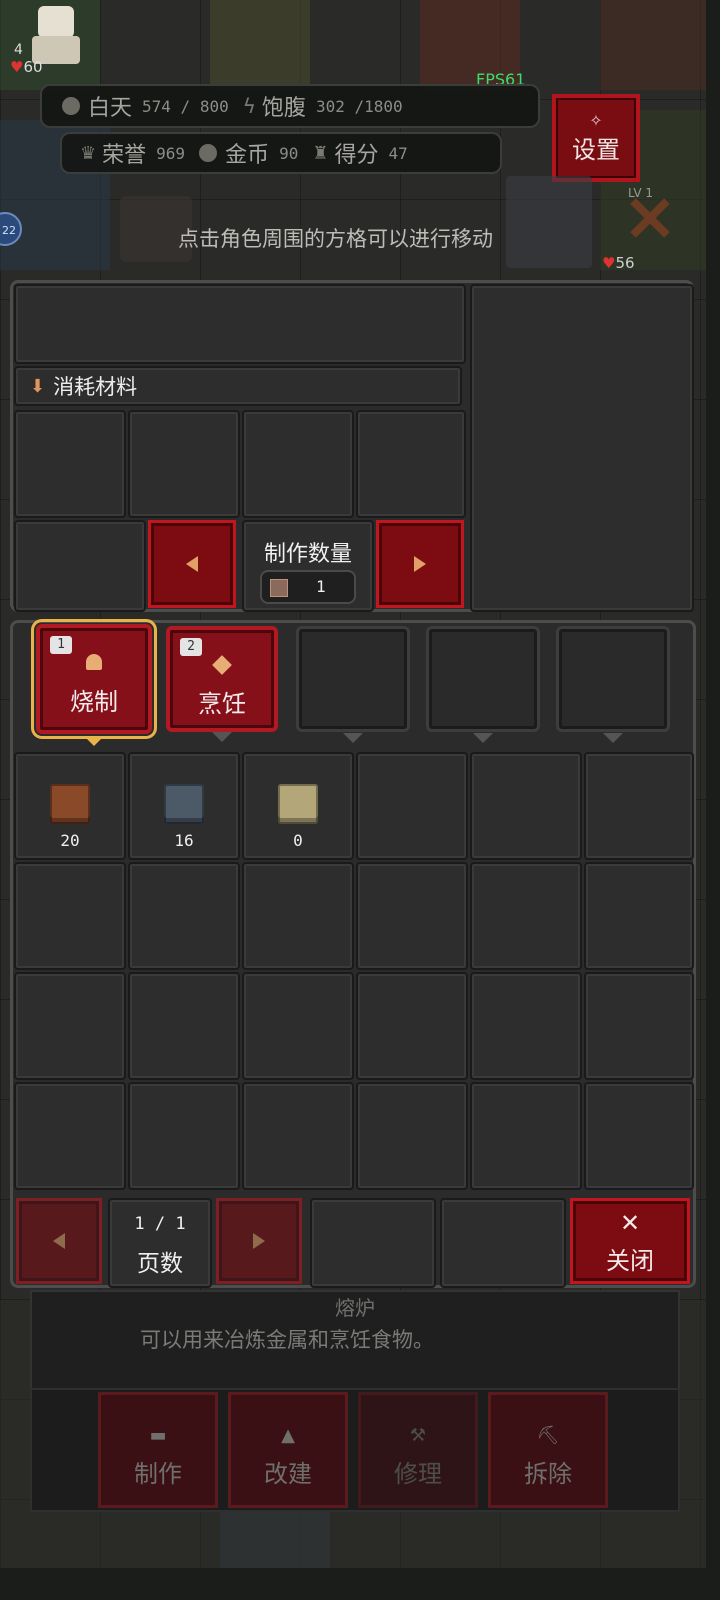 This screenshot has width=720, height=1600. I want to click on item-name-slot, so click(240, 324).